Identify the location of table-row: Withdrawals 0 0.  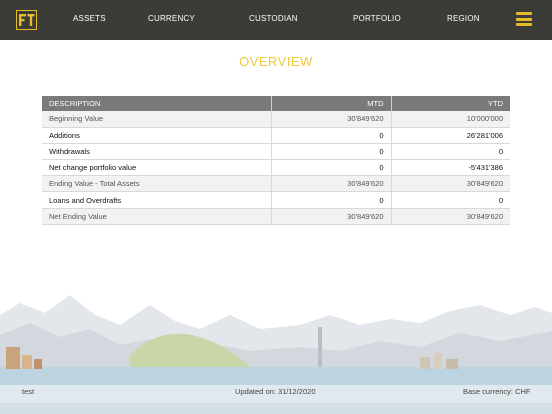
(276, 152).